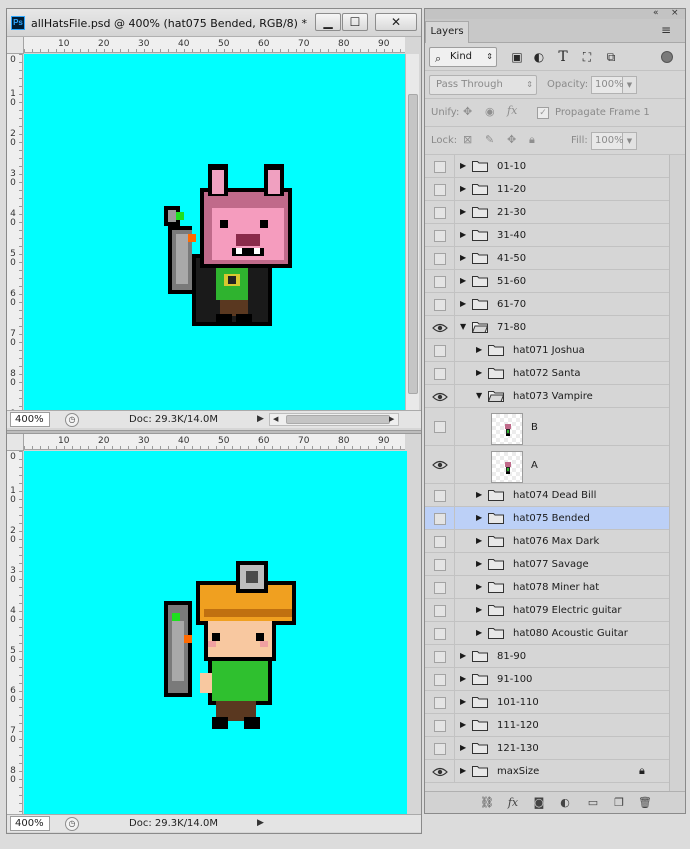 This screenshot has height=849, width=690. I want to click on horizontal-ruler-bottom: 10 20 30 40 50 60 70 80 90, so click(214, 442).